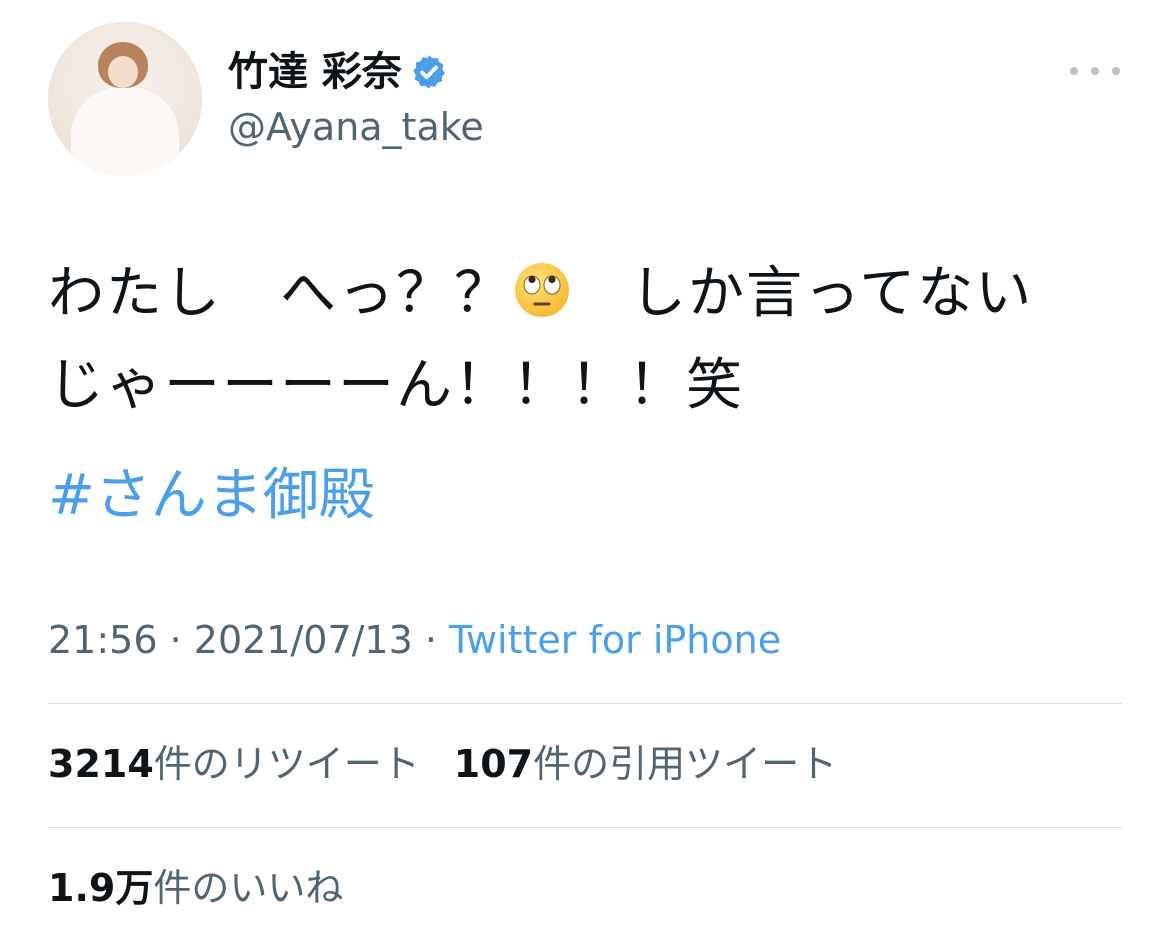 The width and height of the screenshot is (1170, 929). What do you see at coordinates (303, 640) in the screenshot?
I see `tweet-date: 2021/07/13` at bounding box center [303, 640].